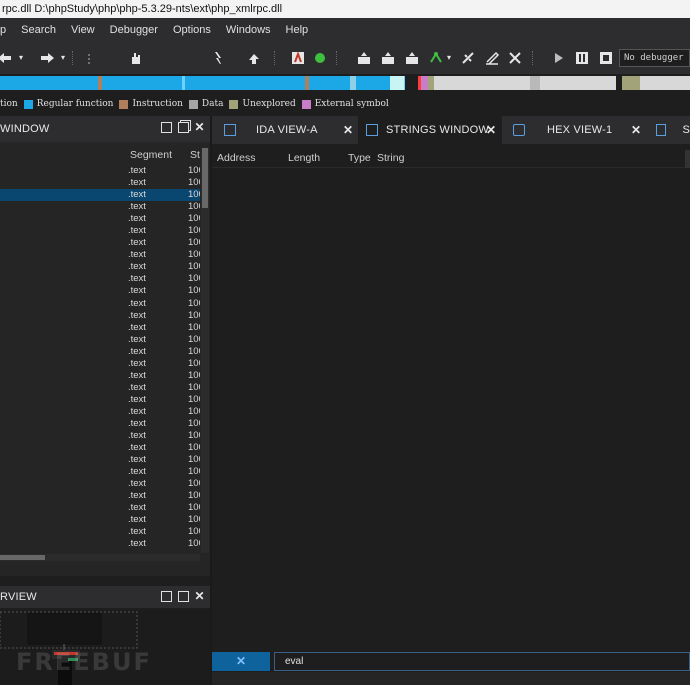  Describe the element at coordinates (195, 155) in the screenshot. I see `column-header-start: St` at that location.